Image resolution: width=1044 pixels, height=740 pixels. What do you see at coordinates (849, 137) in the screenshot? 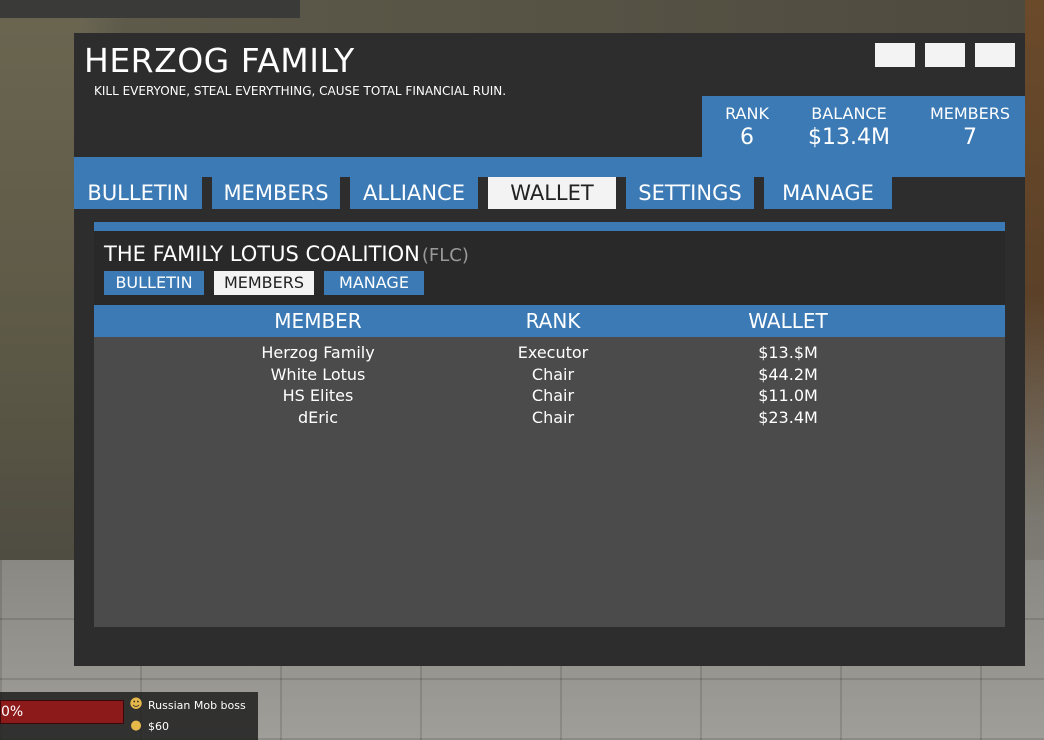
I see `stat-balance-value: $13.4M` at bounding box center [849, 137].